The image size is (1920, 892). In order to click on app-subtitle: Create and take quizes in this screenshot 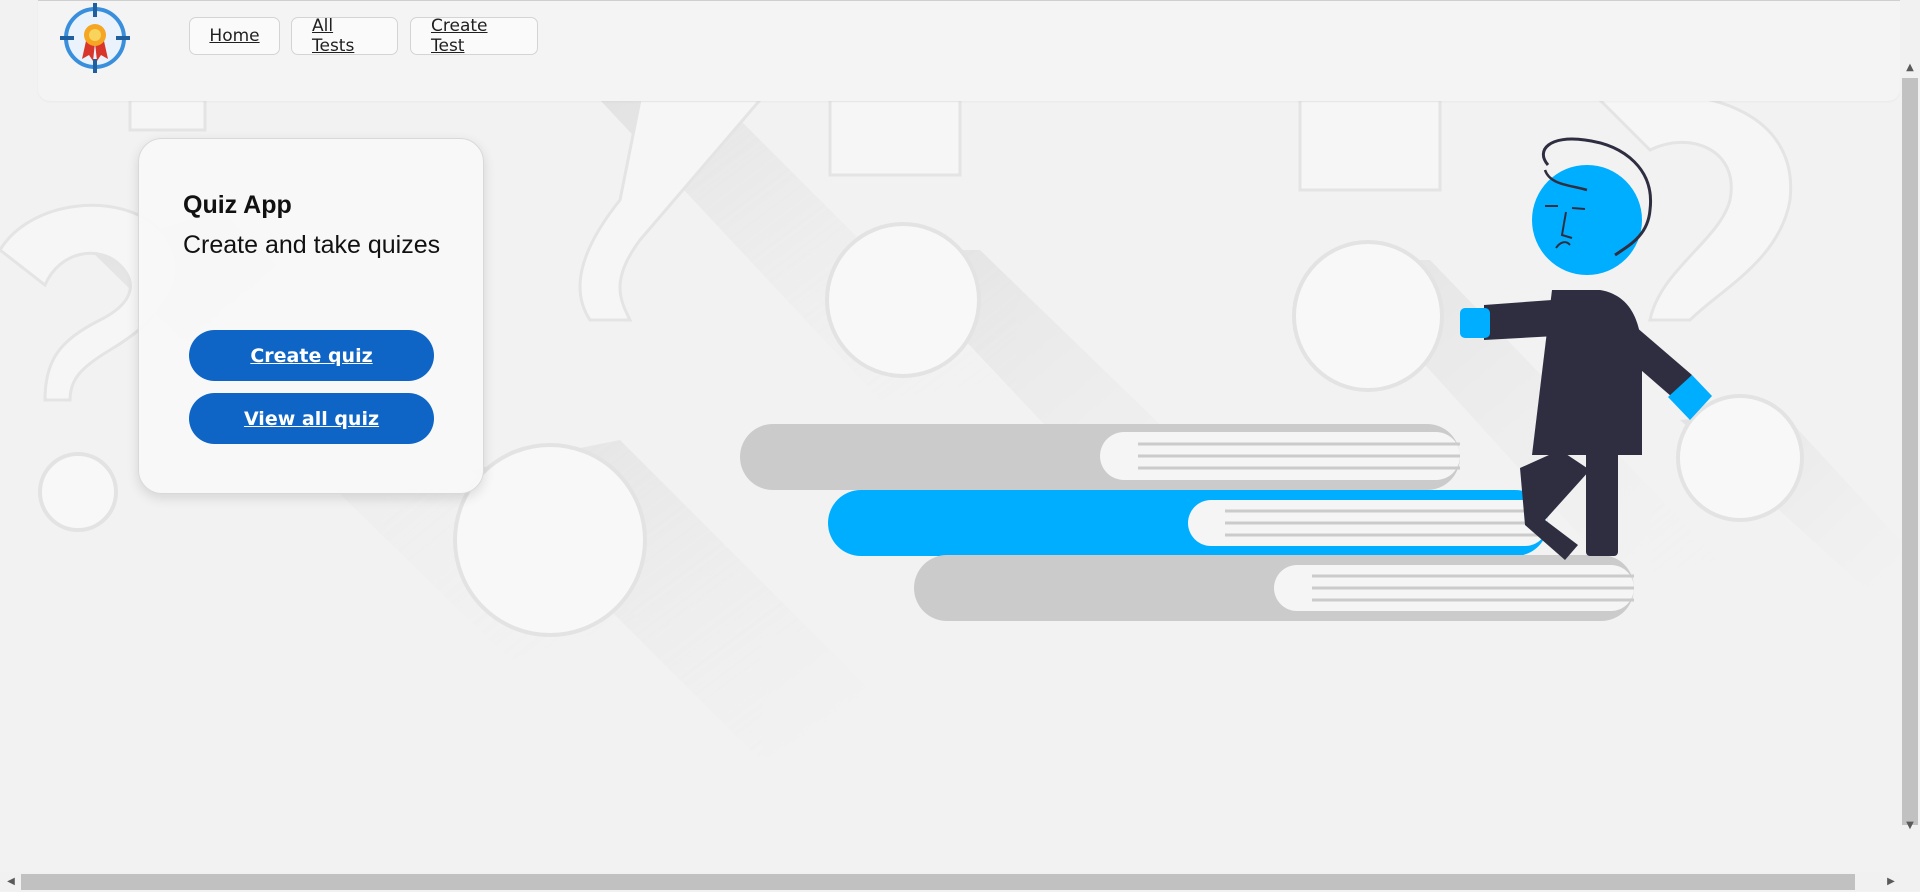, I will do `click(312, 245)`.